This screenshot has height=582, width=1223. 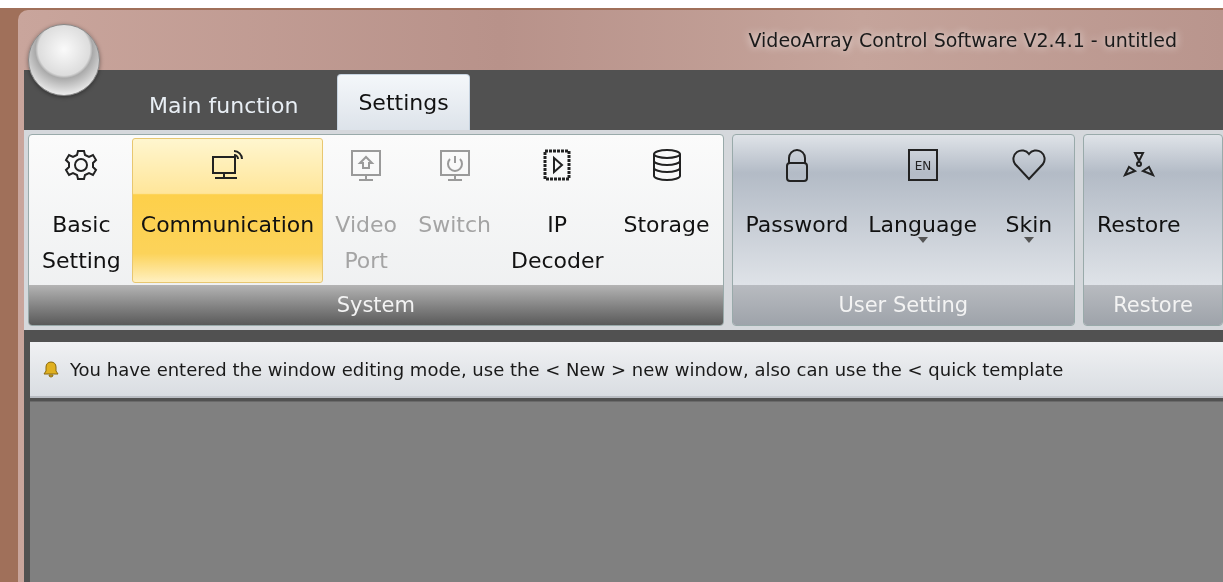 I want to click on window-title: VideoArray Control Software V2.4.1 - untitled, so click(x=962, y=40).